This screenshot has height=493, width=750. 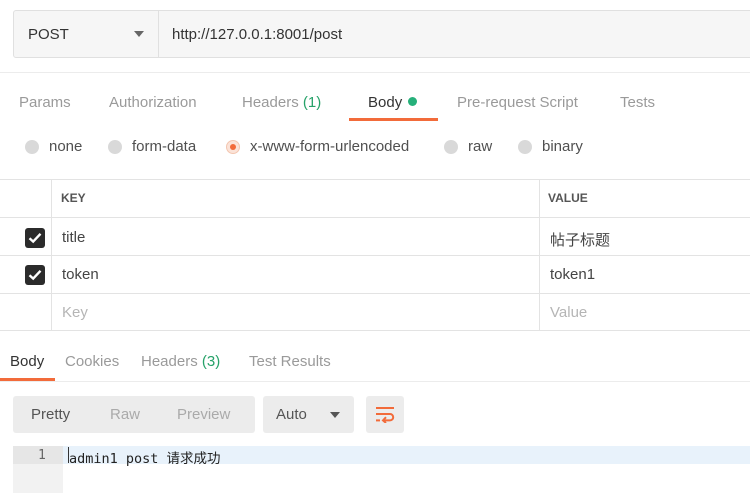 I want to click on radio-none: none, so click(x=53, y=146).